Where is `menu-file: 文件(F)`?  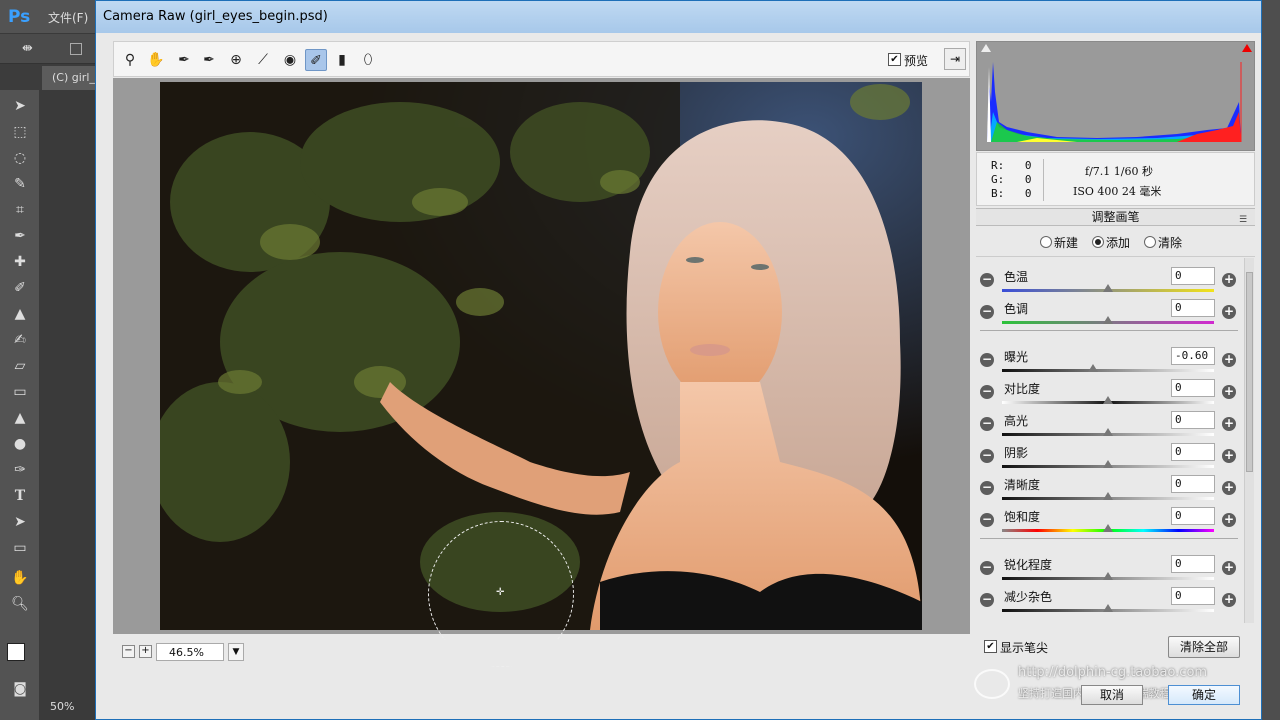 menu-file: 文件(F) is located at coordinates (68, 17).